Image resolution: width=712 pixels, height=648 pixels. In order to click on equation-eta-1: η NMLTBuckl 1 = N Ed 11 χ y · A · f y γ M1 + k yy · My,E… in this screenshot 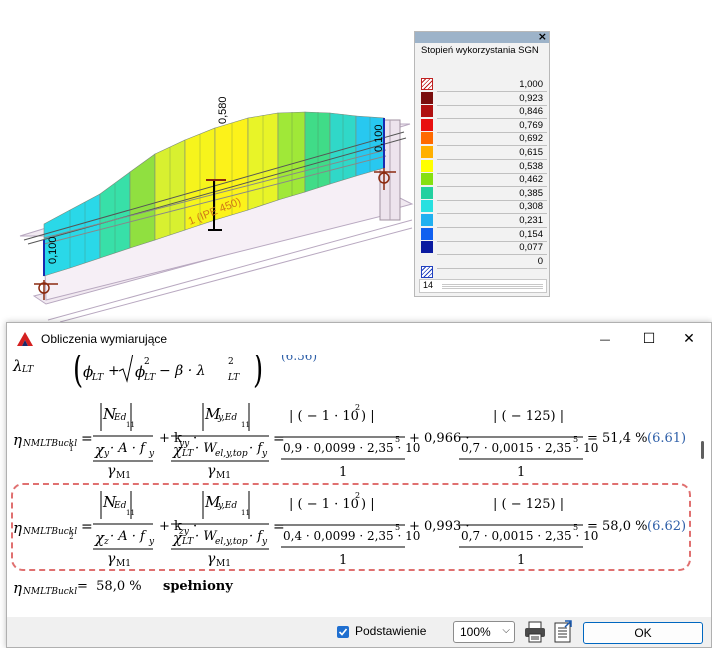, I will do `click(351, 439)`.